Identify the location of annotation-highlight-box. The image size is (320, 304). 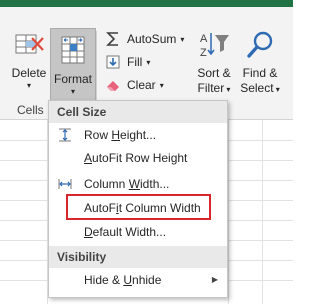
(138, 207).